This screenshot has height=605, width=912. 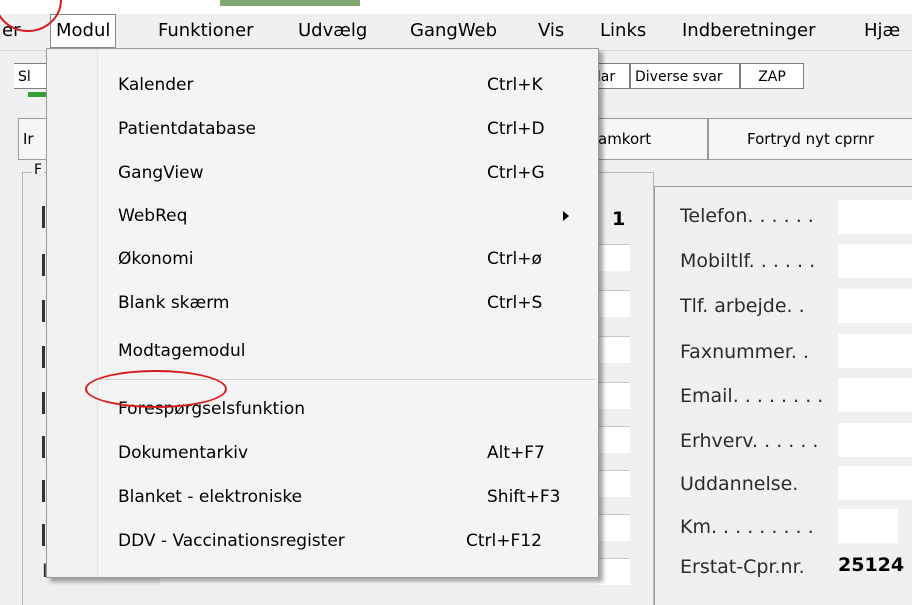 What do you see at coordinates (453, 31) in the screenshot?
I see `menu-item-gangweb: GangWeb` at bounding box center [453, 31].